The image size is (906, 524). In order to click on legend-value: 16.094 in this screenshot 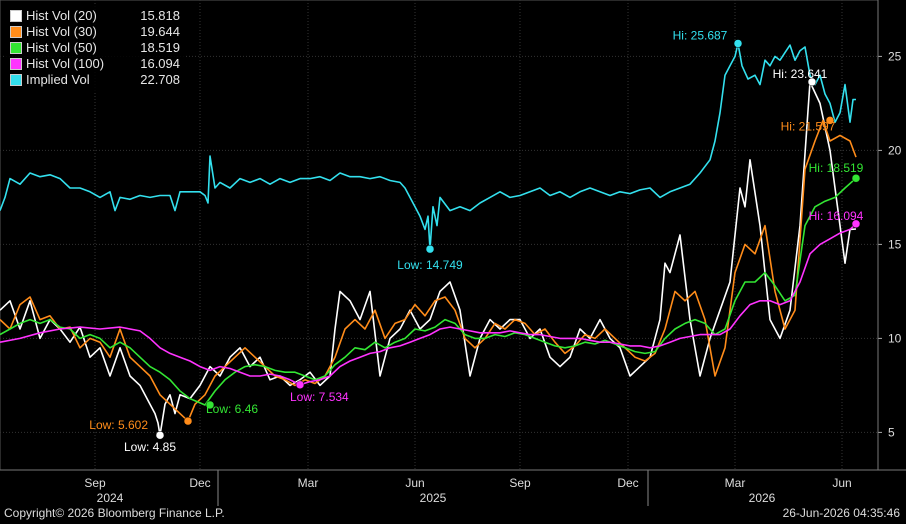, I will do `click(160, 63)`.